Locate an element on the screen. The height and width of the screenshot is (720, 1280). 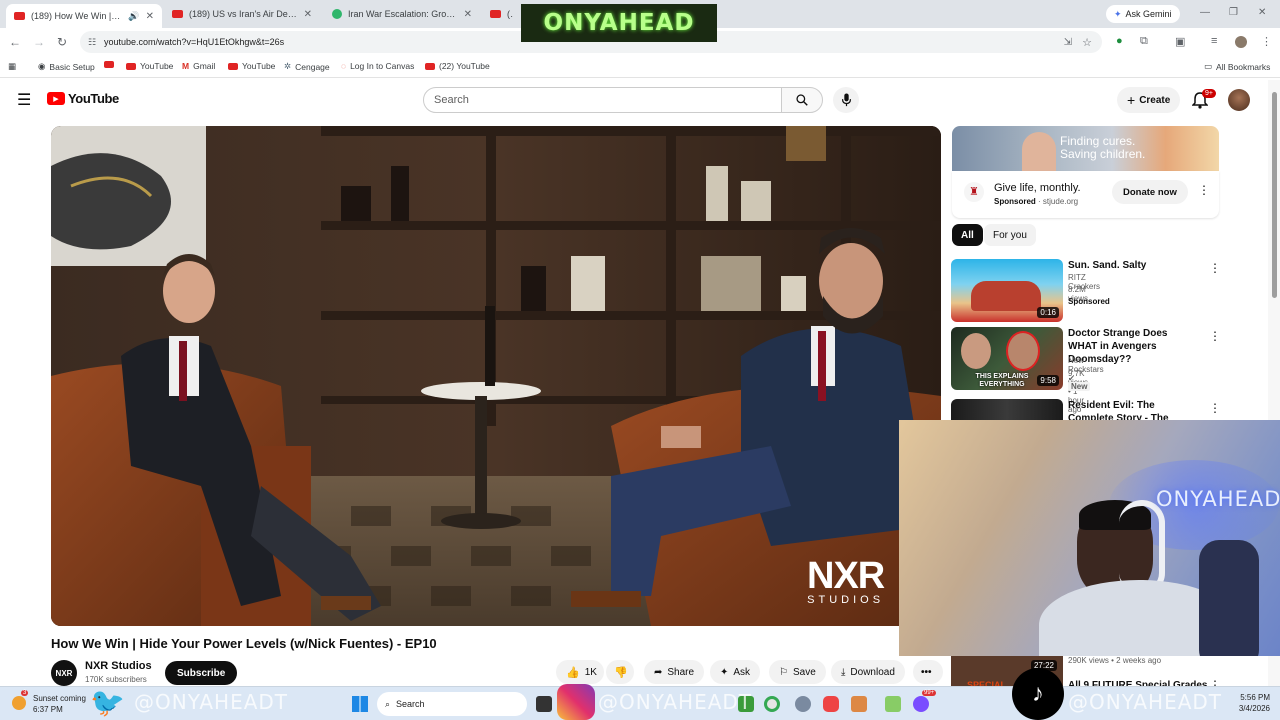
account-avatar is located at coordinates (1239, 100).